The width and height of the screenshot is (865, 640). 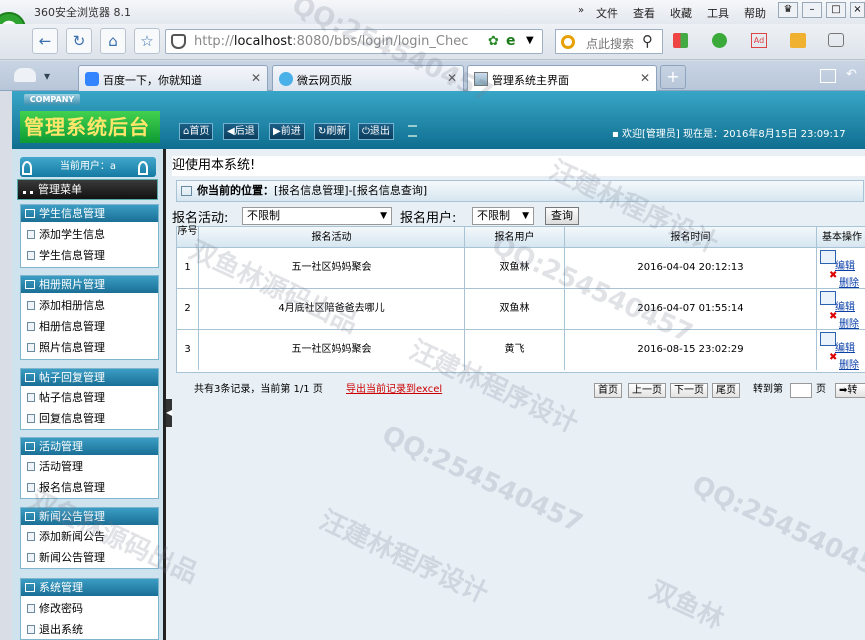 I want to click on search-input: 点此搜索, so click(x=610, y=43).